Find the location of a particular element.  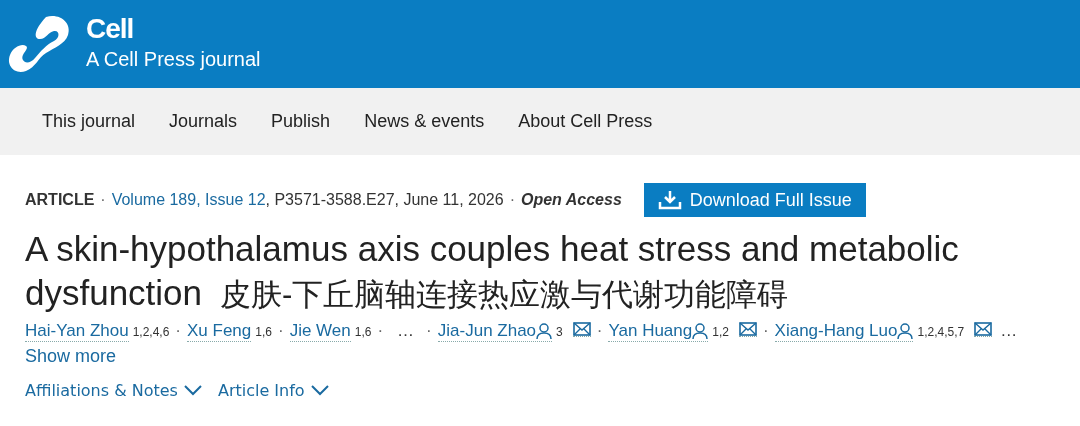

open-access-label: Open Access is located at coordinates (571, 200).